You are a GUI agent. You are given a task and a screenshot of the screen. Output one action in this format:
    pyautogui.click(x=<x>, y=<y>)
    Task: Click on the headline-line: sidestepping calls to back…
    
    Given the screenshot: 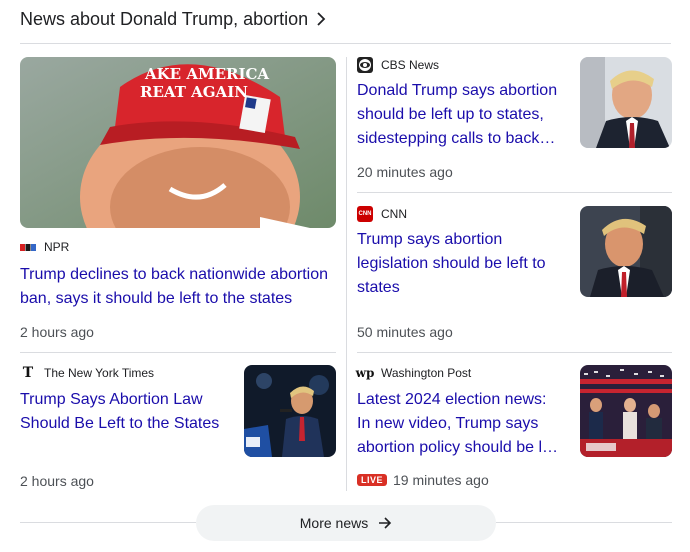 What is the action you would take?
    pyautogui.click(x=456, y=138)
    